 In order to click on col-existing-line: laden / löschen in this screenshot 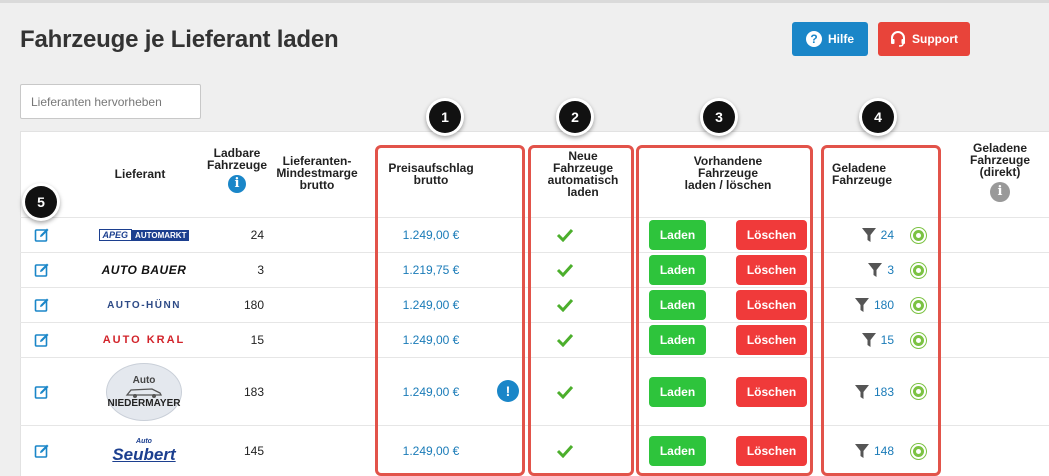, I will do `click(728, 185)`.